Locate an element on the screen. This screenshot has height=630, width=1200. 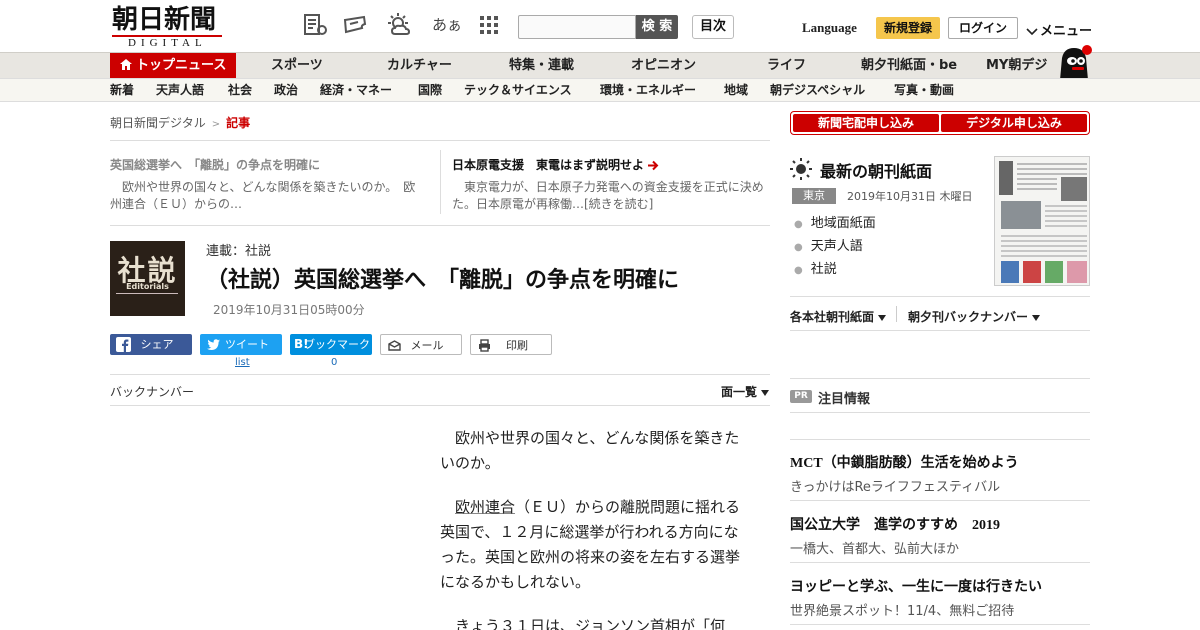
regional-papers-dropdown: 各本社朝刊紙面 is located at coordinates (838, 316).